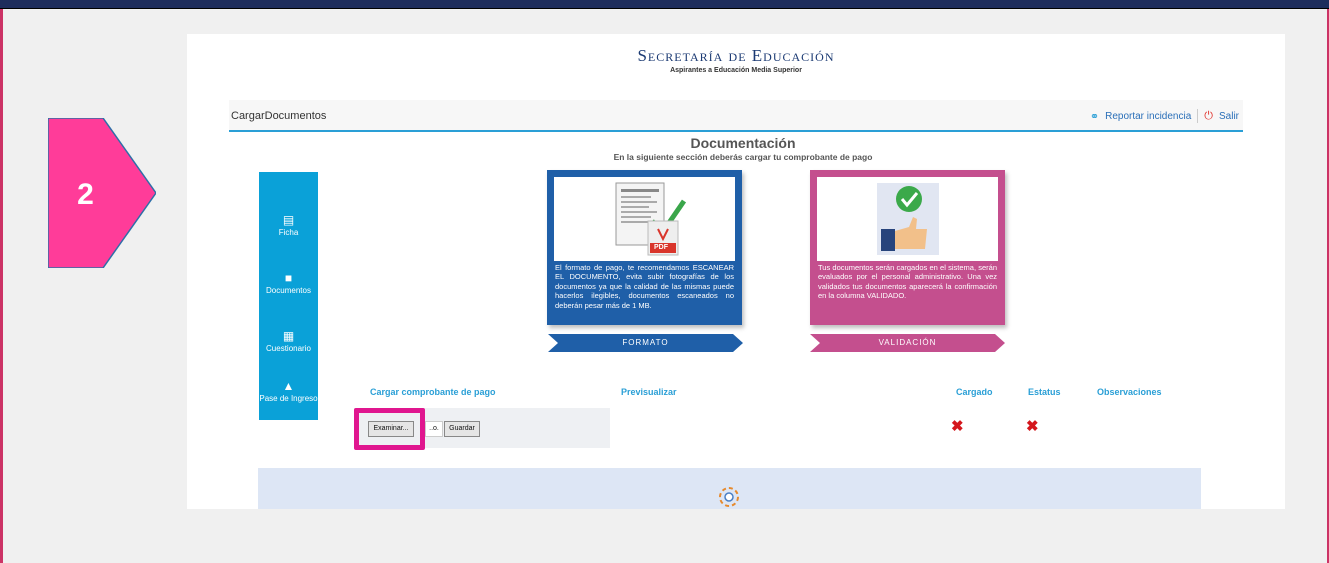  I want to click on step-number: 2, so click(85, 194).